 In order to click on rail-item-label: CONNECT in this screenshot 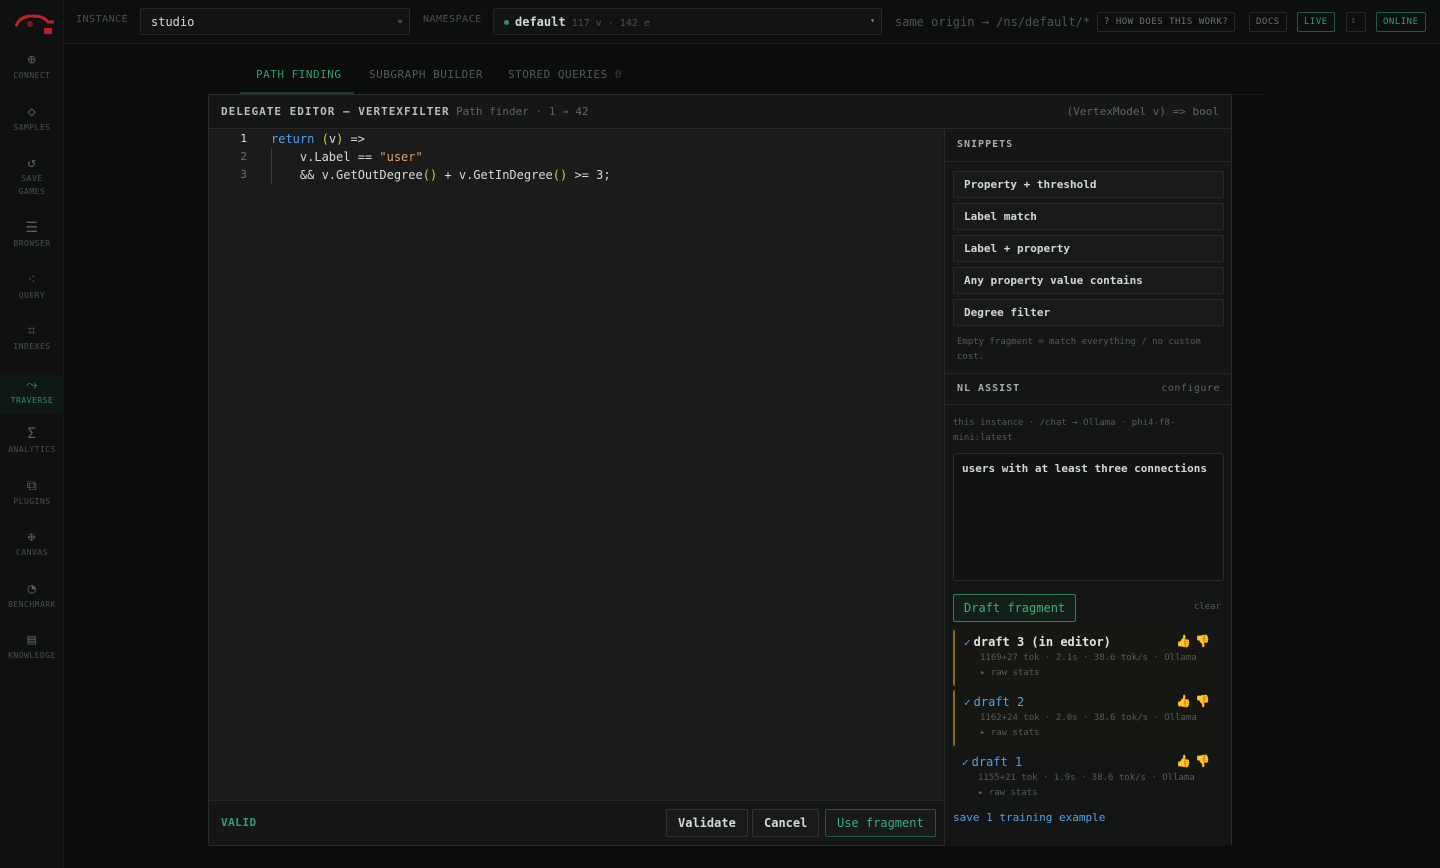, I will do `click(32, 75)`.